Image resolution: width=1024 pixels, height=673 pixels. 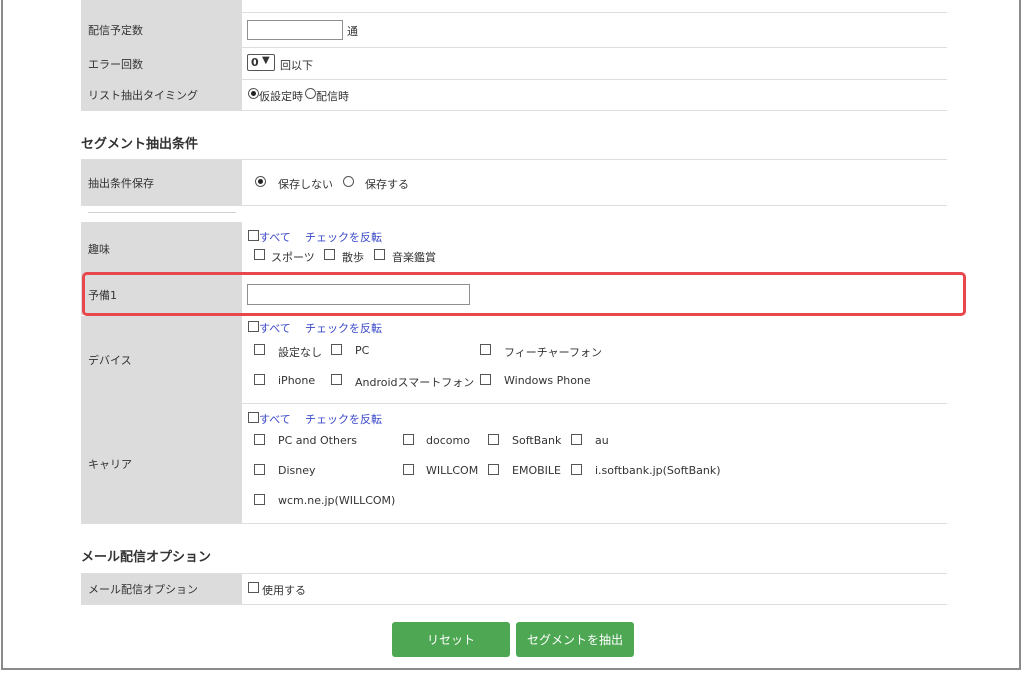 I want to click on carrier-checkbox-emobile, so click(x=493, y=469).